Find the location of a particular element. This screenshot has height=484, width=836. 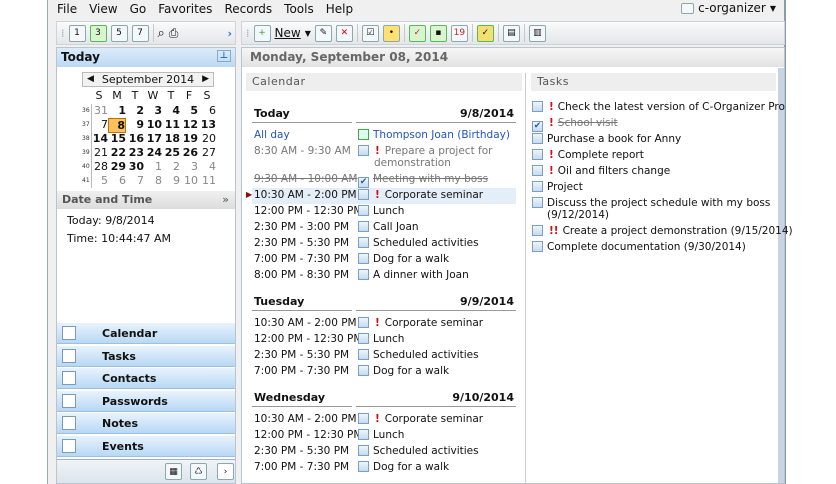

calendar-day: 18 is located at coordinates (171, 138).